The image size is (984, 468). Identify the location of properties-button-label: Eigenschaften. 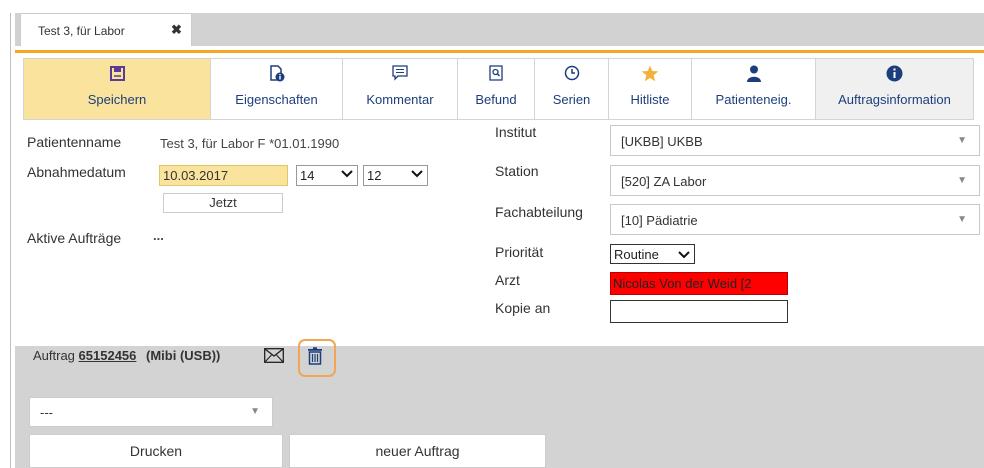
(276, 99).